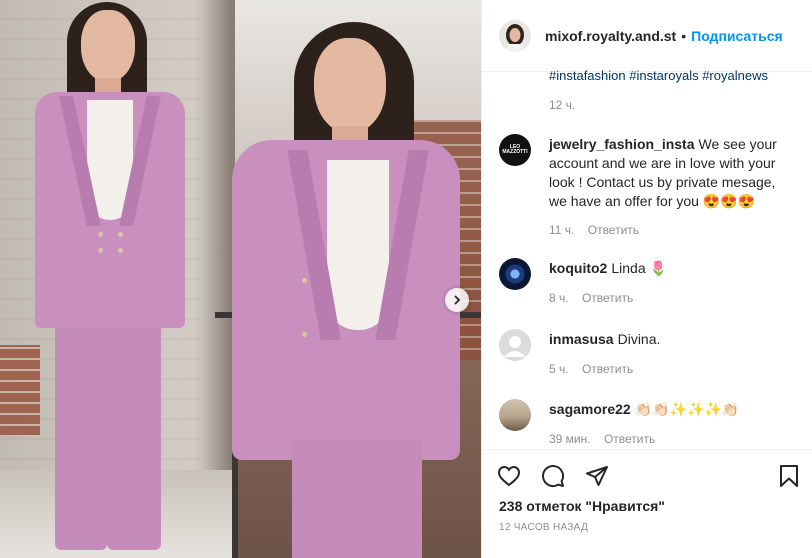  I want to click on comment-time: 8 ч., so click(559, 298).